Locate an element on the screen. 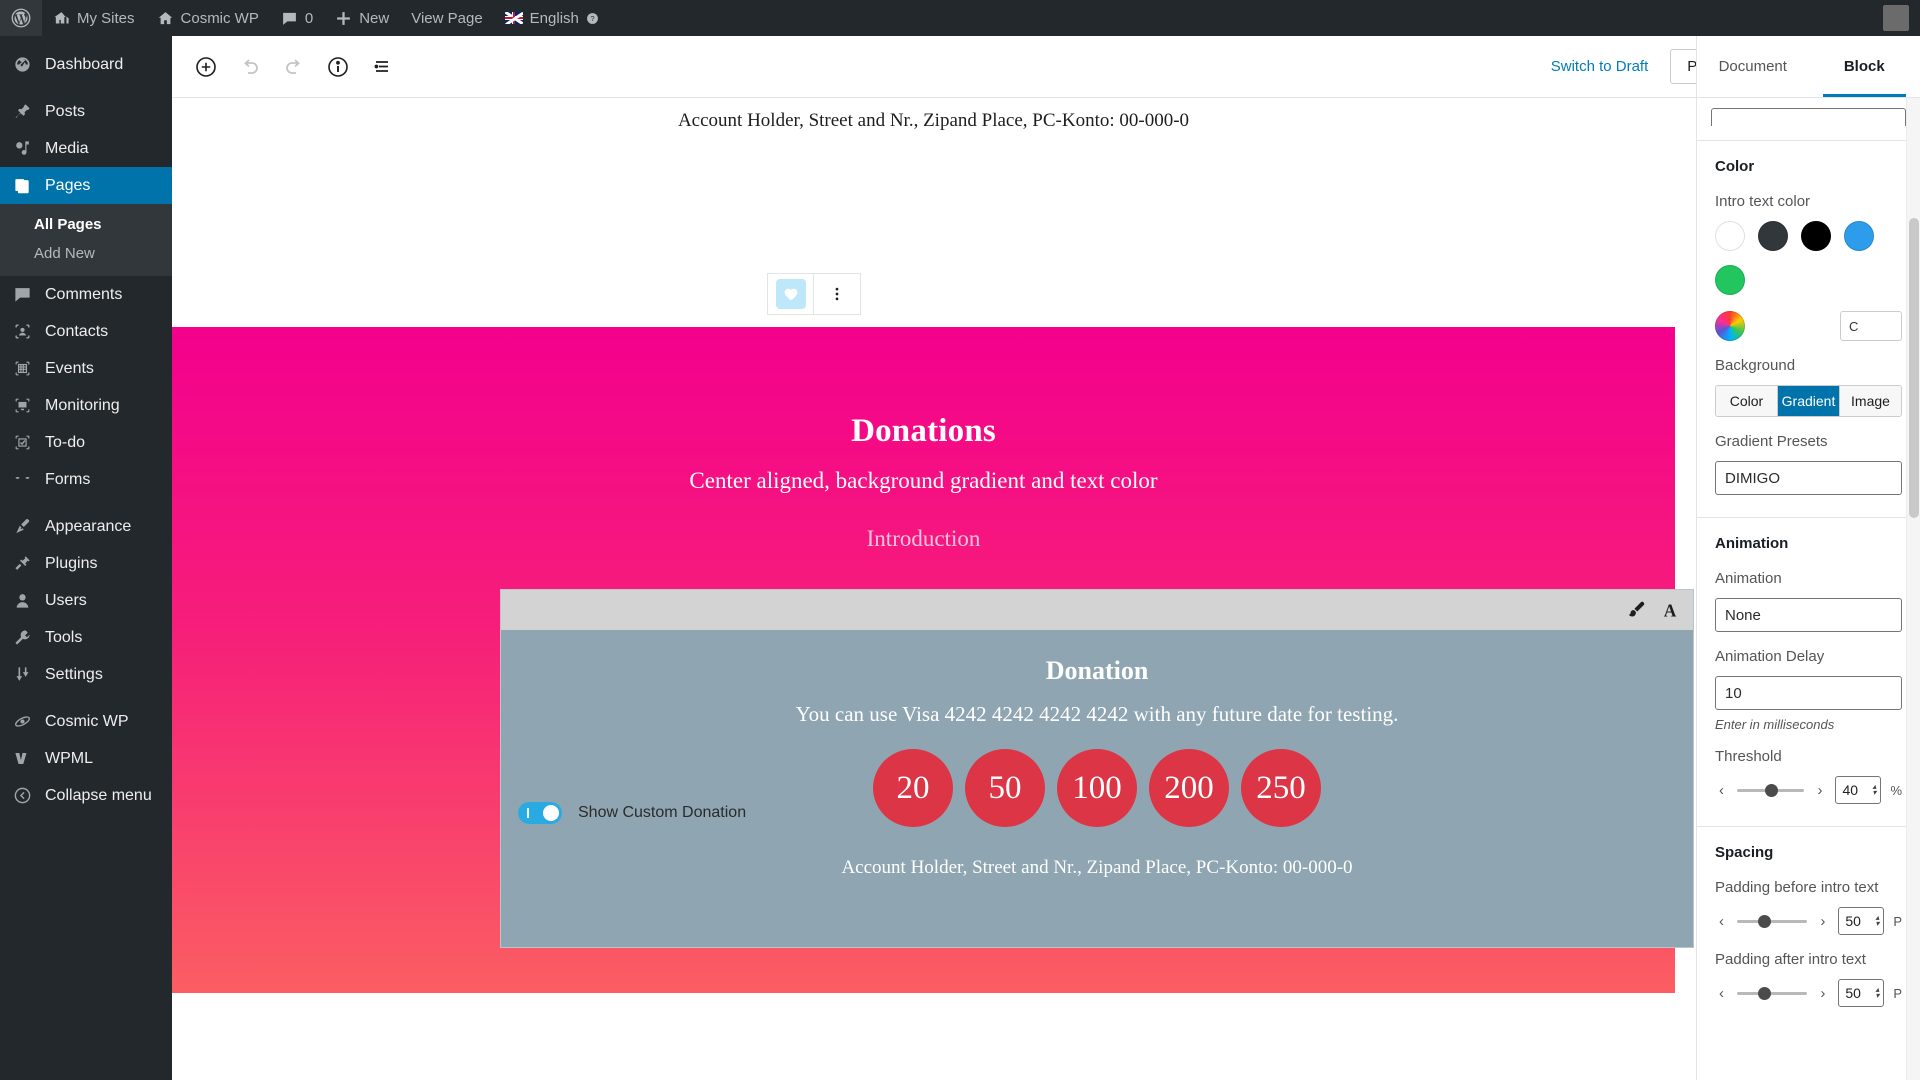 The image size is (1920, 1080). amount-option: 250 is located at coordinates (1281, 788).